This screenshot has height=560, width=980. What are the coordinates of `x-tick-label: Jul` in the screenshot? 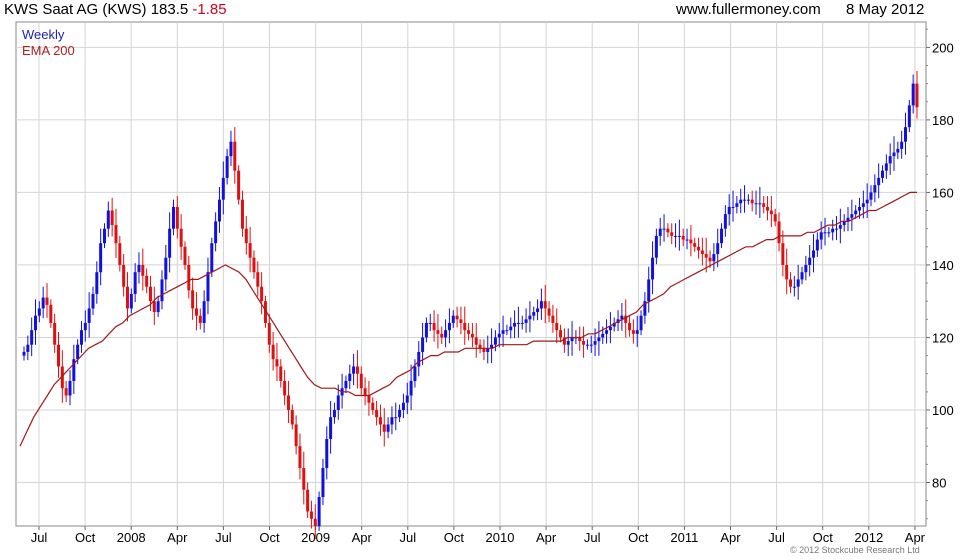 It's located at (39, 537).